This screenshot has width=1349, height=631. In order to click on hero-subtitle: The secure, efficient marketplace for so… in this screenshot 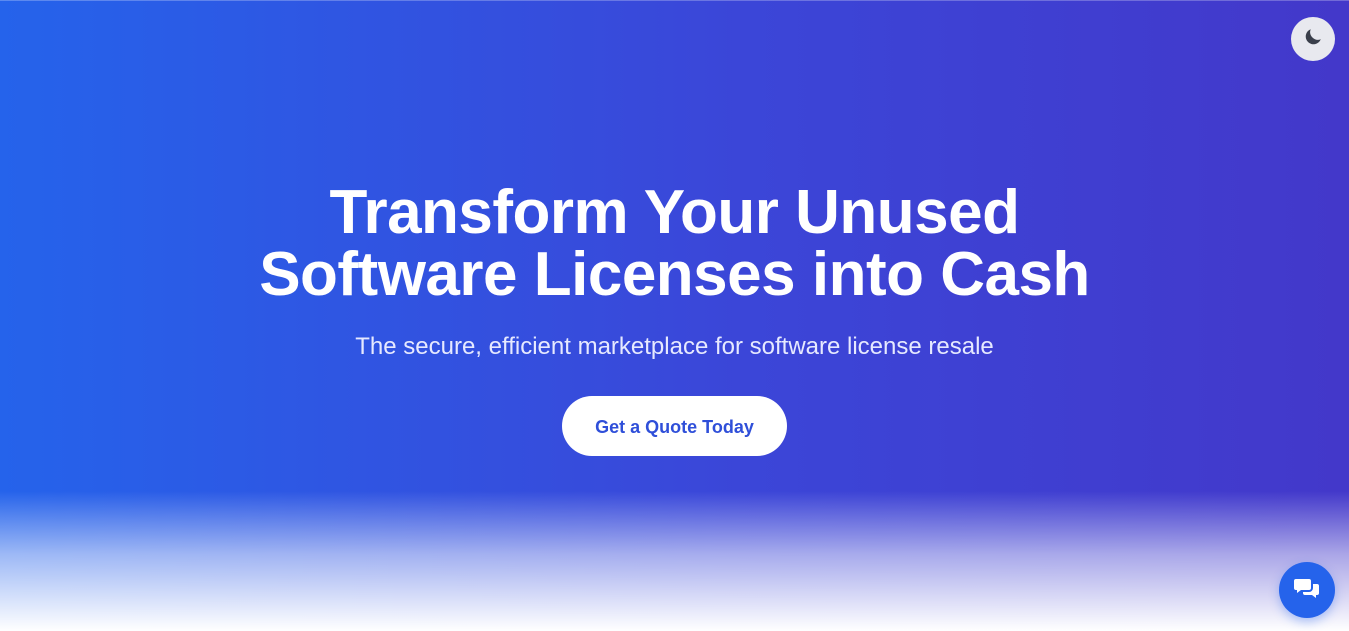, I will do `click(674, 346)`.